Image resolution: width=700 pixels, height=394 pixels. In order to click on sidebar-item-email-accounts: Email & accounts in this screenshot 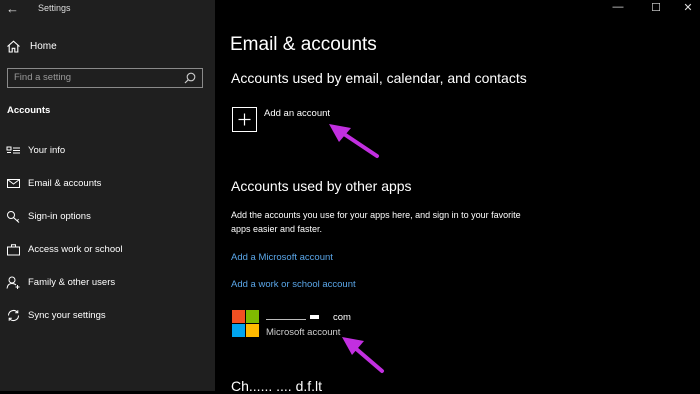, I will do `click(53, 183)`.